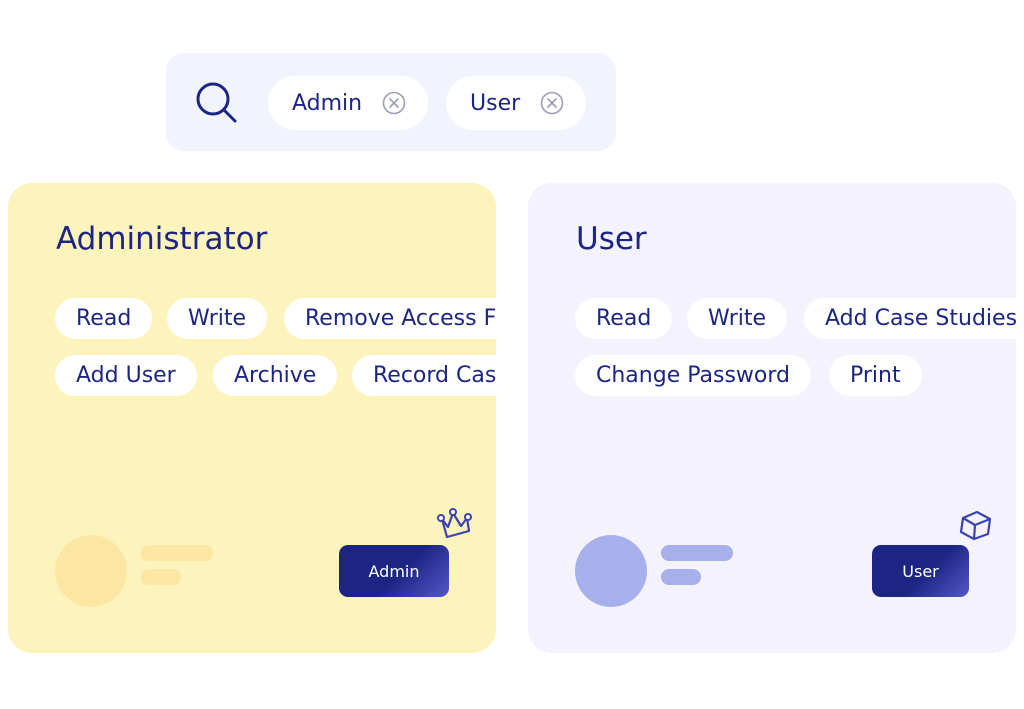 The image size is (1024, 709). I want to click on filter-chip-label: User, so click(495, 103).